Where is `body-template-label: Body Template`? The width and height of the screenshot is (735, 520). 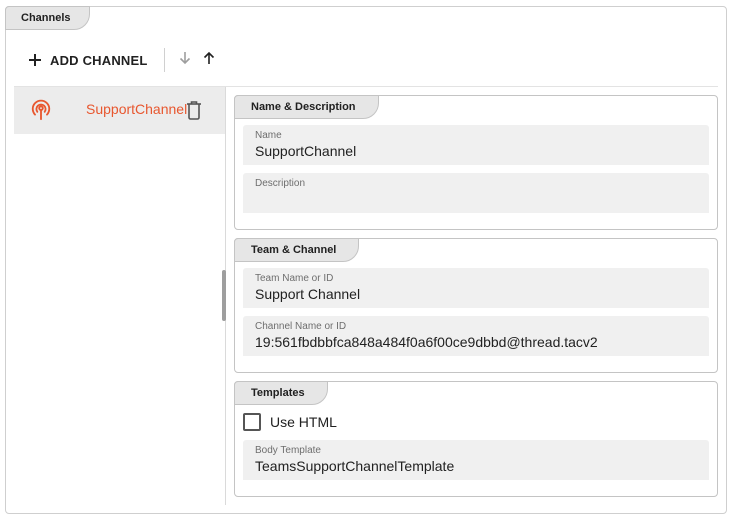
body-template-label: Body Template is located at coordinates (288, 450).